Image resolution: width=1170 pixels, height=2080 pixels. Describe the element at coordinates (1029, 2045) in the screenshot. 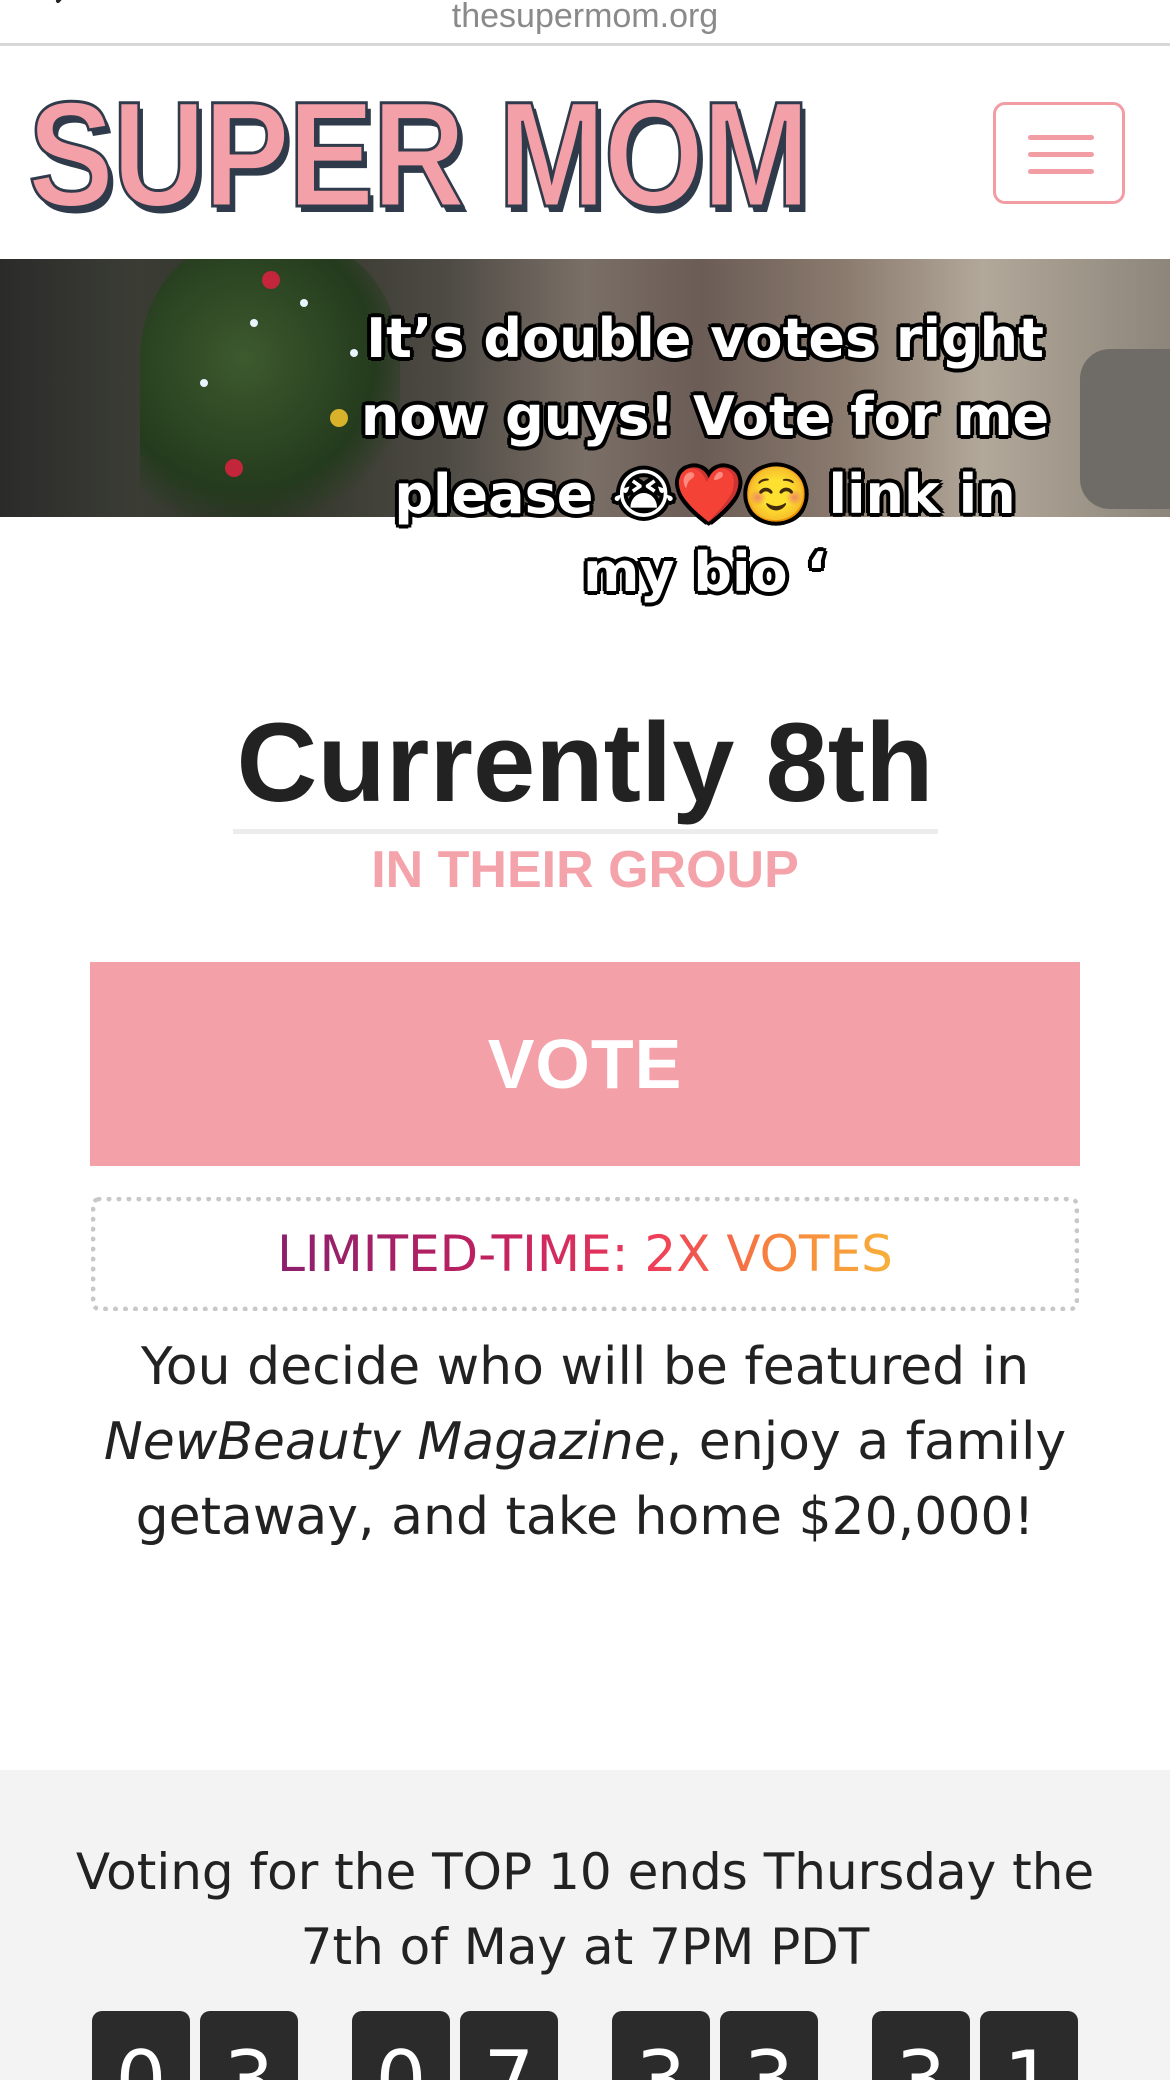

I see `countdown-digit: 1` at that location.